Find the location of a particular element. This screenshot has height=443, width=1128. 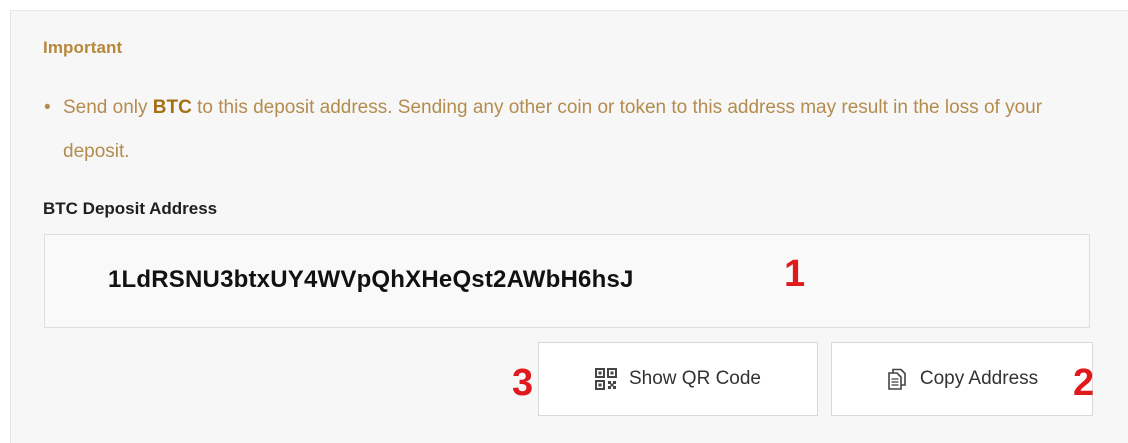

show-qr-code-label: Show QR Code is located at coordinates (694, 378).